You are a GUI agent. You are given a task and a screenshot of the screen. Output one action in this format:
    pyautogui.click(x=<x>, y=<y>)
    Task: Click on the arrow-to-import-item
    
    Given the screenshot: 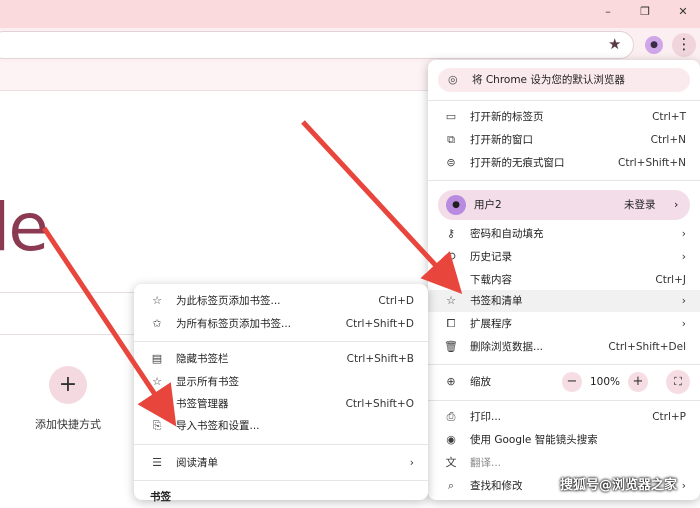 What is the action you would take?
    pyautogui.click(x=109, y=326)
    